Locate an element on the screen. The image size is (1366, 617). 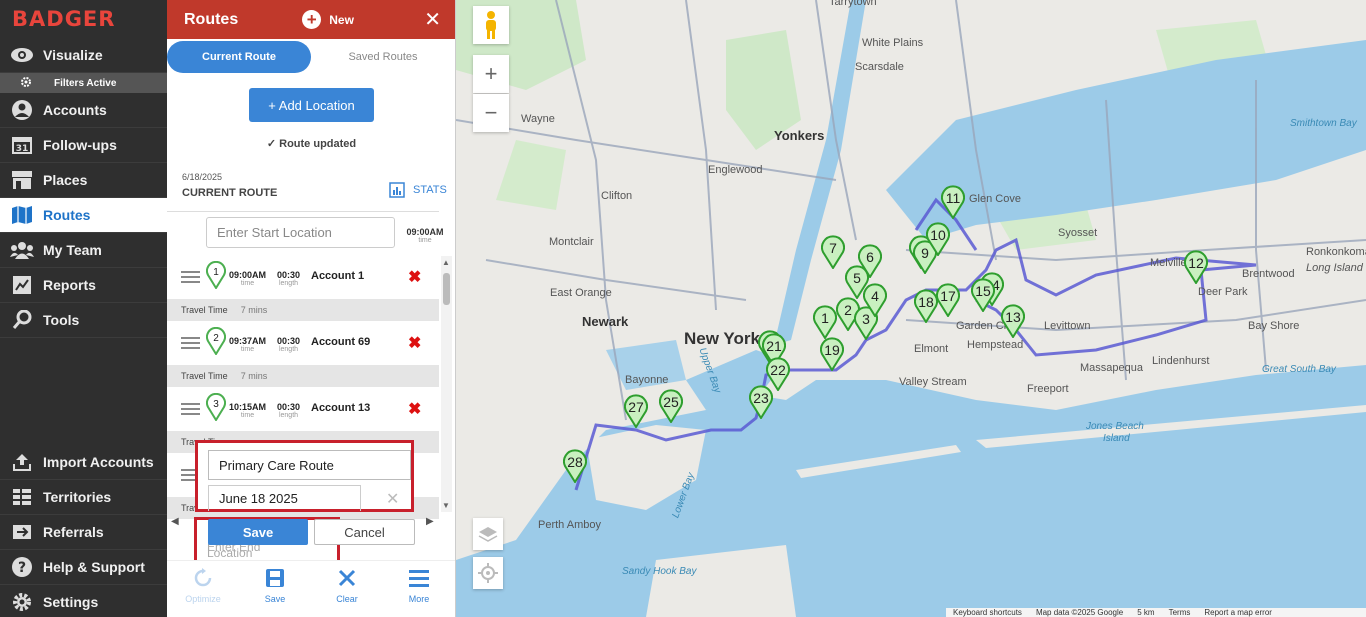
map-label: Brentwood is located at coordinates (1268, 274).